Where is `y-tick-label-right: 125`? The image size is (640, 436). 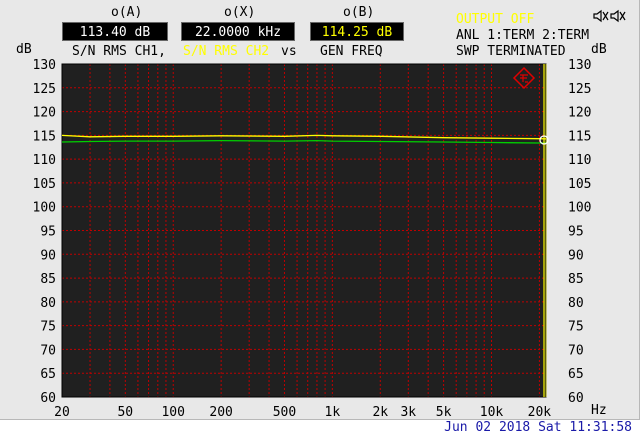
y-tick-label-right: 125 is located at coordinates (579, 89).